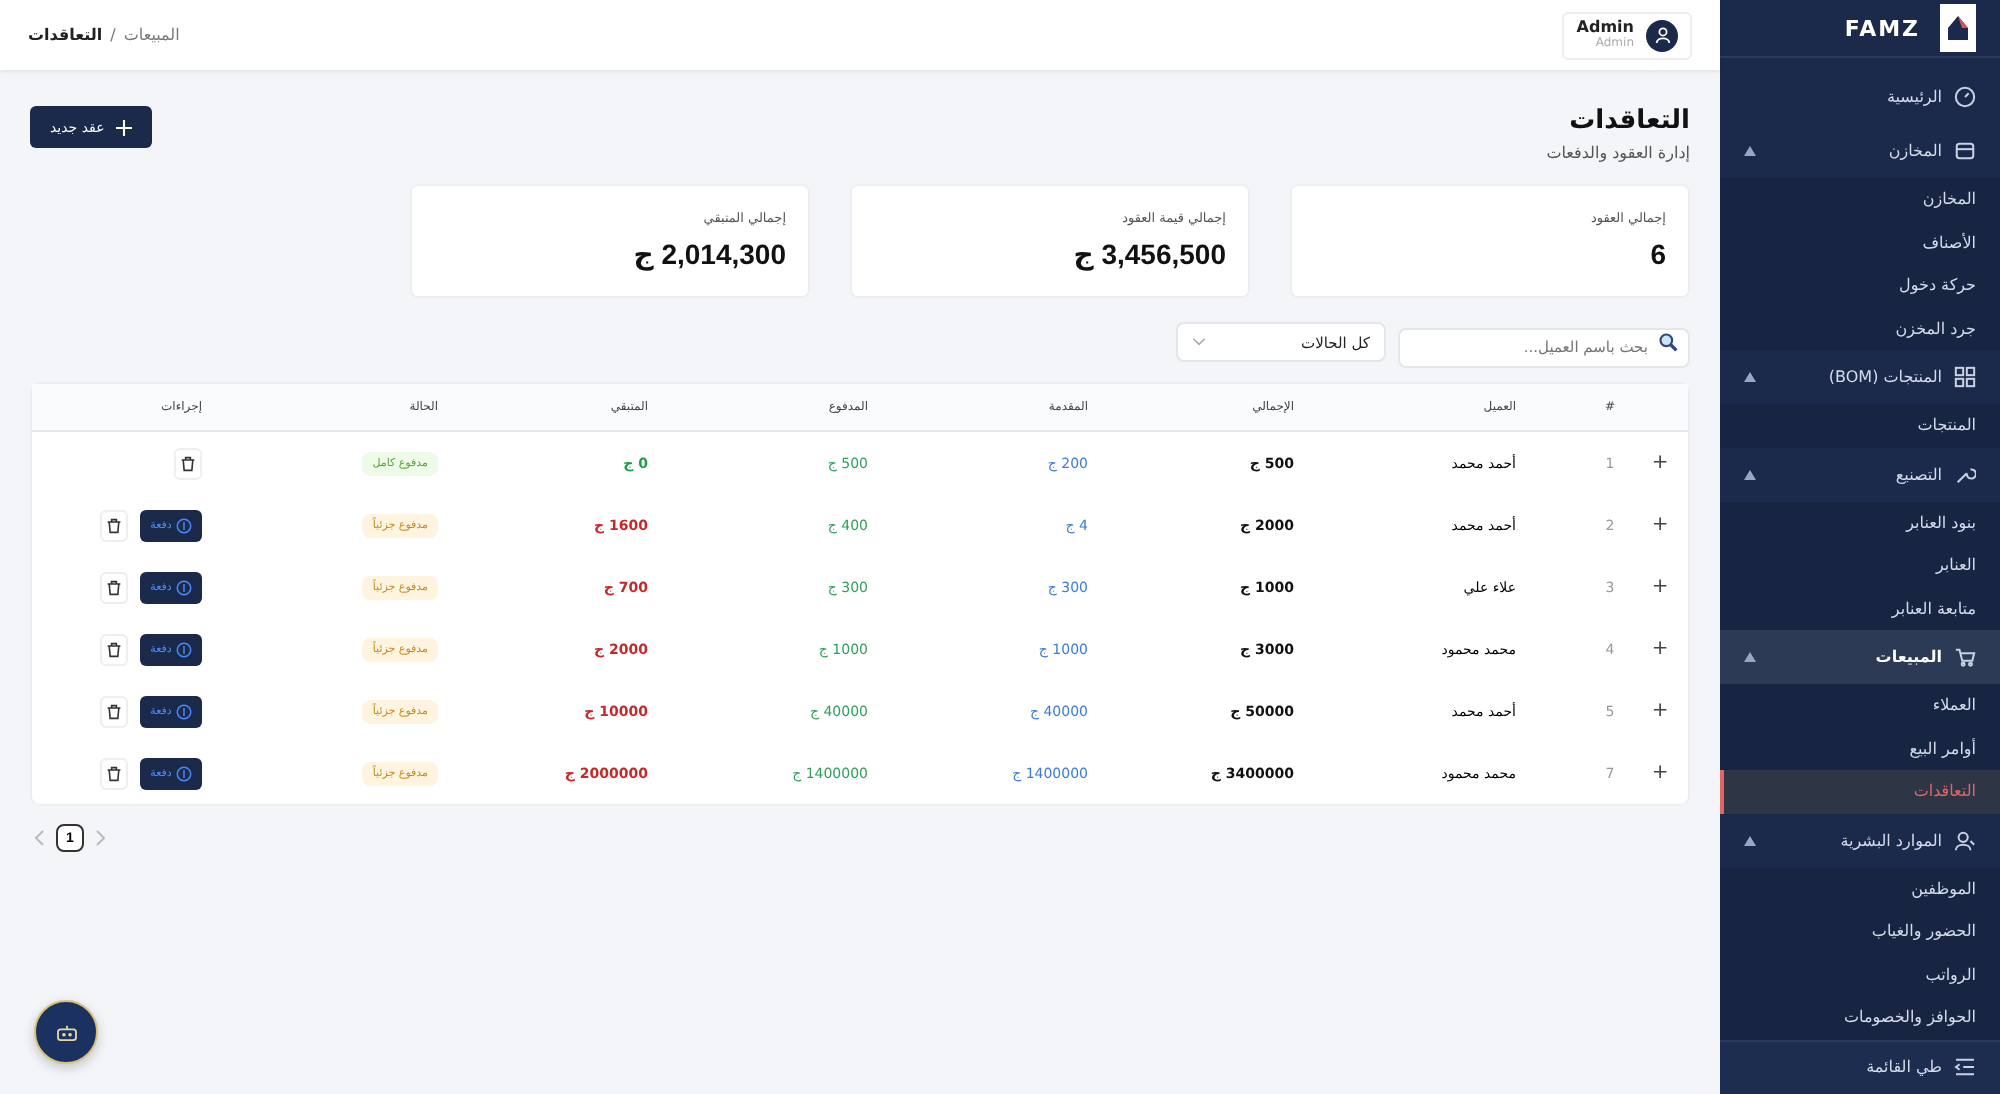 The height and width of the screenshot is (1094, 2000). What do you see at coordinates (1199, 342) in the screenshot?
I see `chevron-down-icon` at bounding box center [1199, 342].